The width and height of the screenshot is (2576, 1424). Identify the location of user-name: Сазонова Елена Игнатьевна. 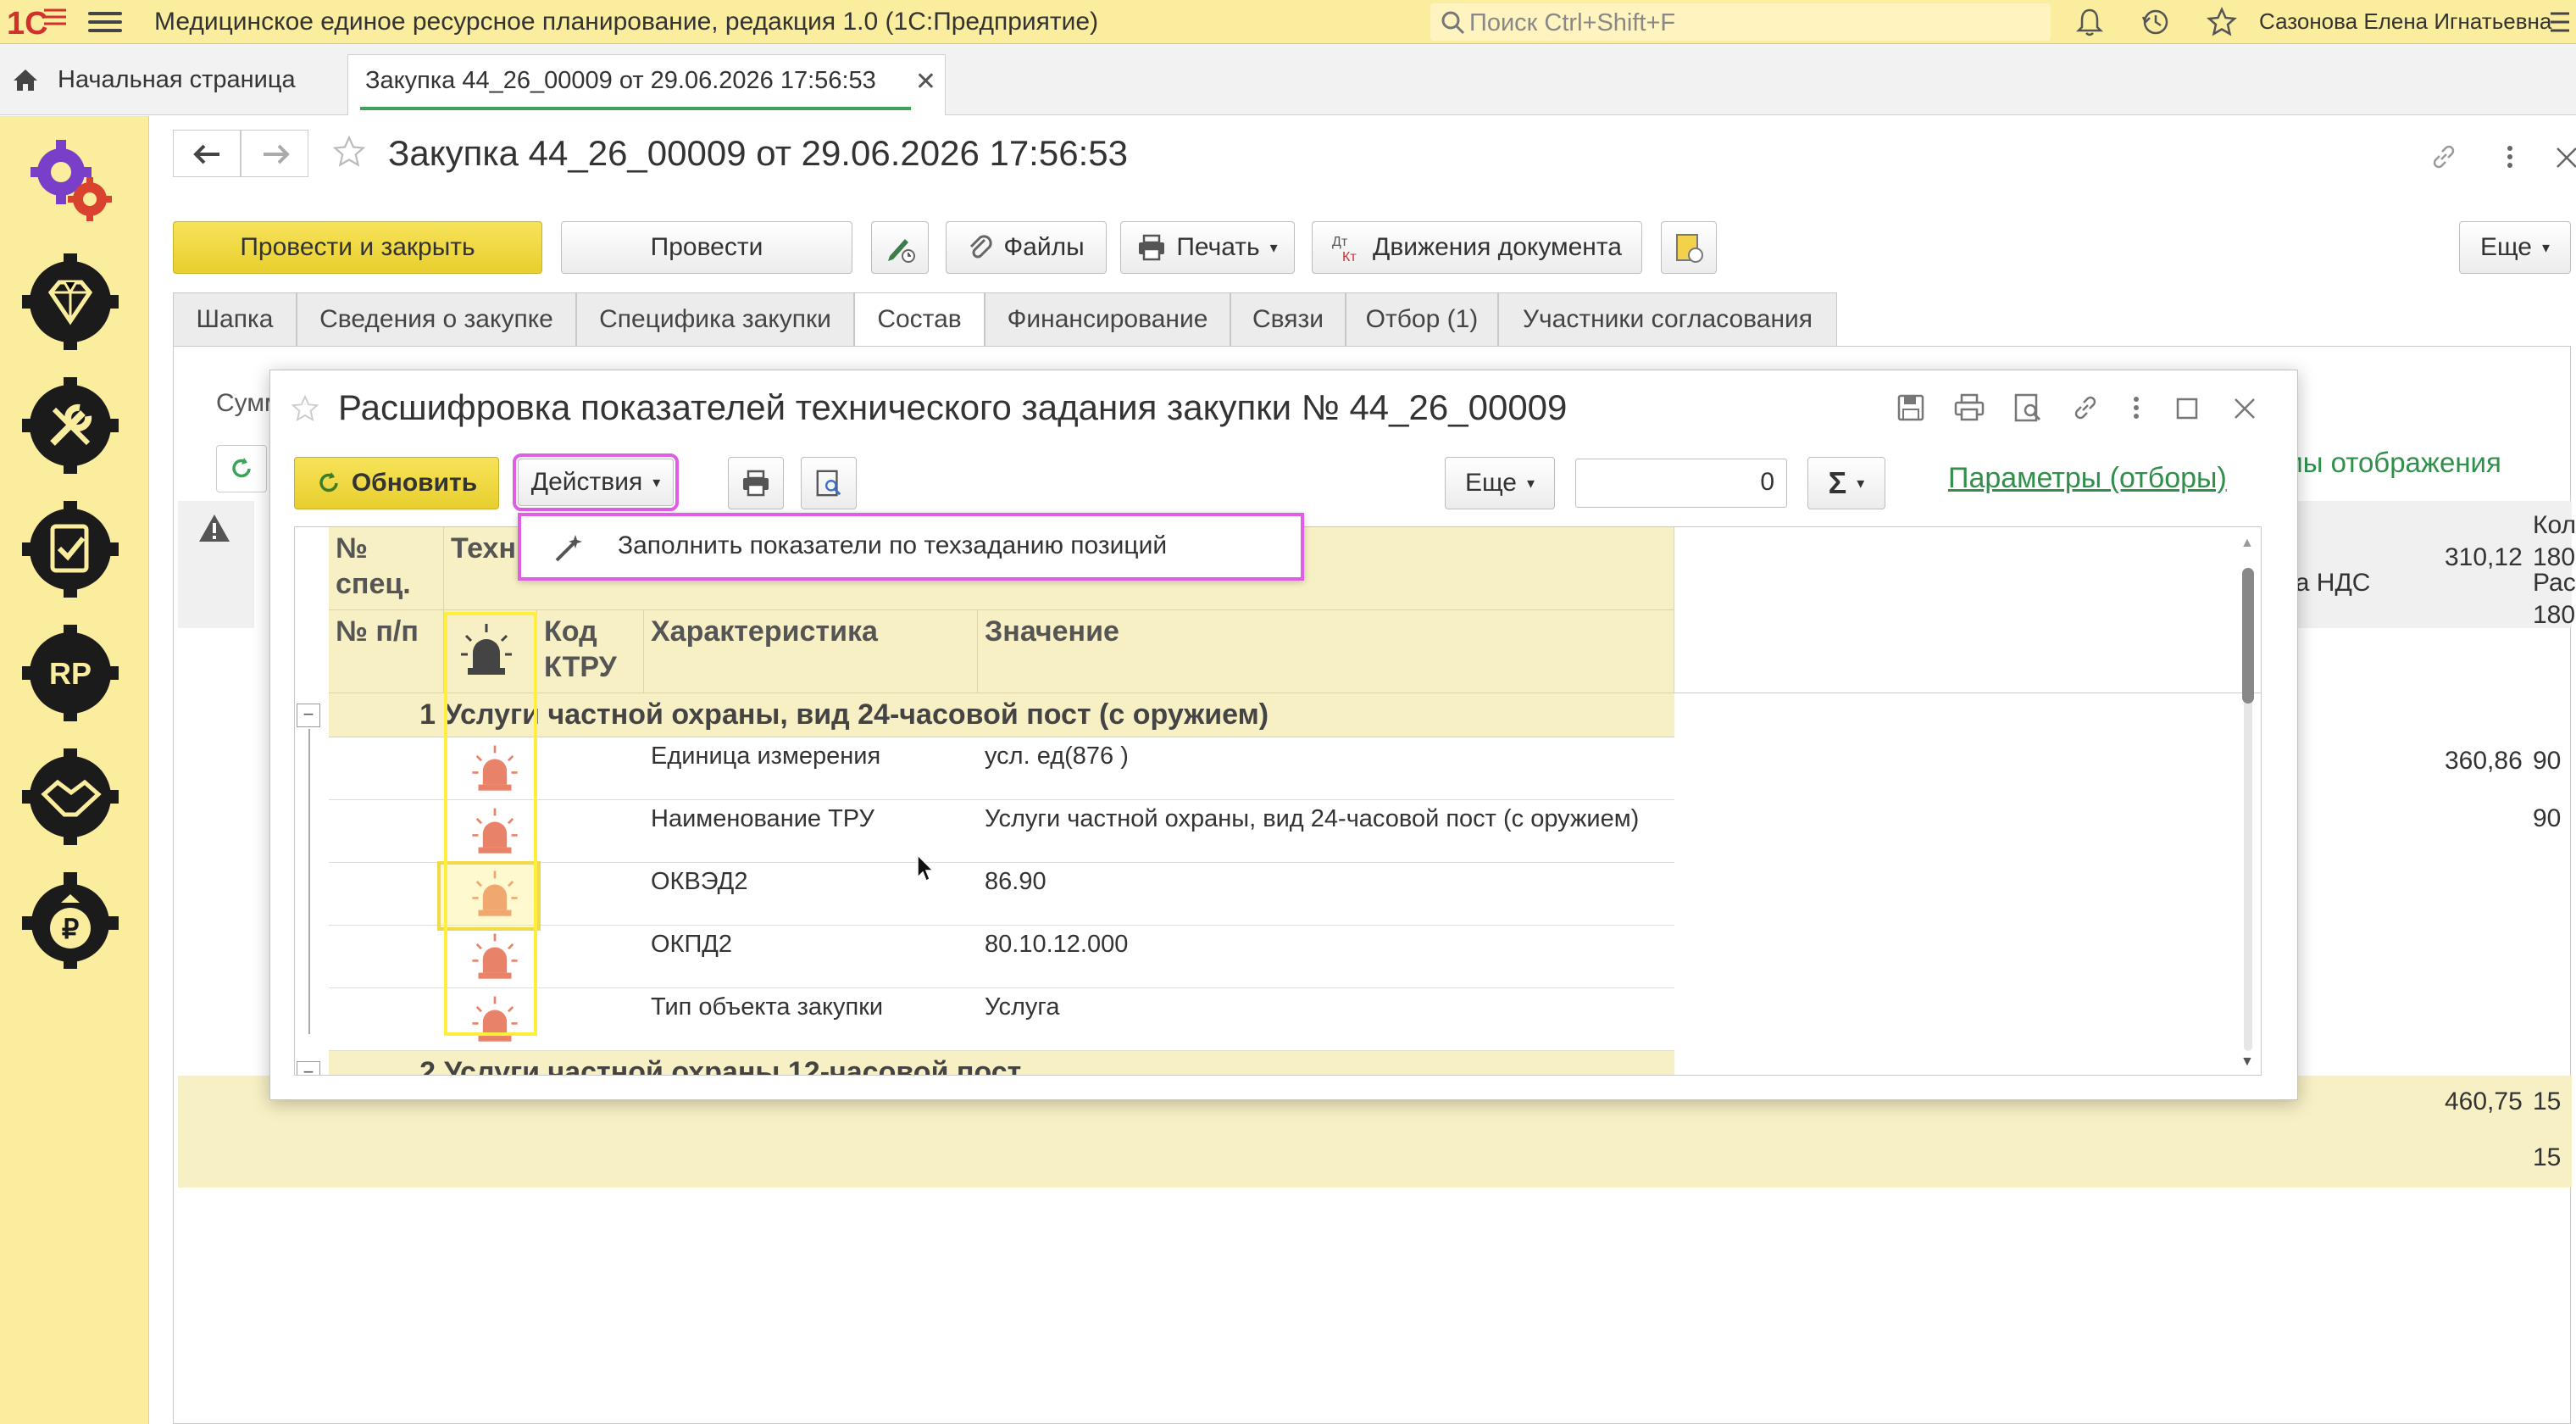
(2405, 21).